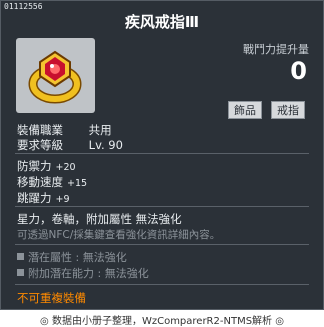 This screenshot has width=324, height=327. What do you see at coordinates (34, 166) in the screenshot?
I see `stat-label: 防禦力` at bounding box center [34, 166].